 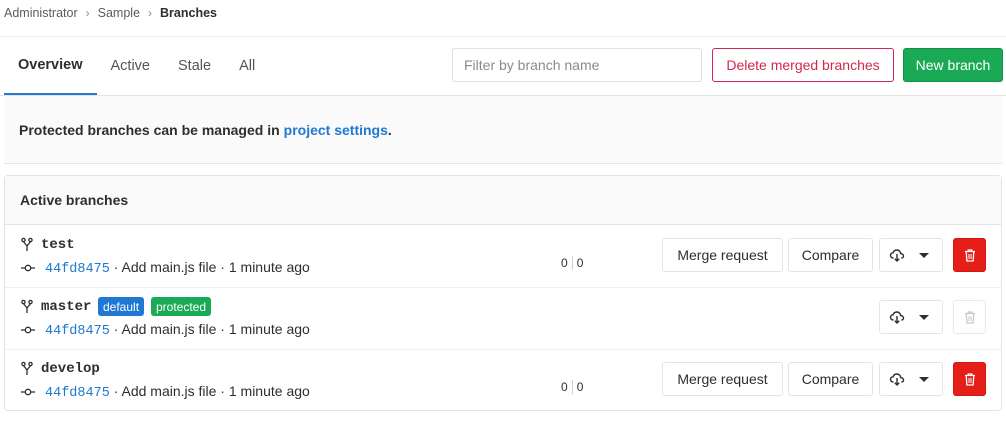 What do you see at coordinates (149, 129) in the screenshot?
I see `notice-text: Protected branches can be managed in` at bounding box center [149, 129].